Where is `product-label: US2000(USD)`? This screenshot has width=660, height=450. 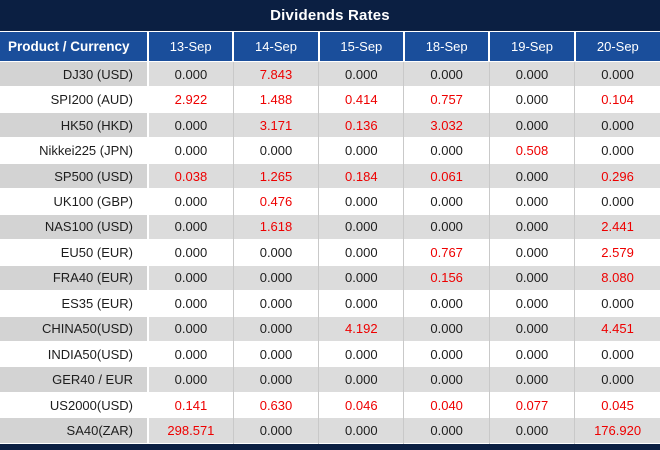
product-label: US2000(USD) is located at coordinates (74, 405).